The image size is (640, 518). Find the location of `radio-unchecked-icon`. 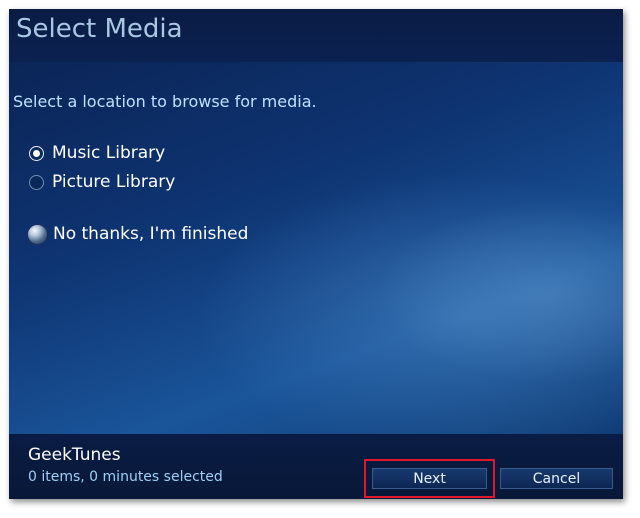

radio-unchecked-icon is located at coordinates (36, 182).